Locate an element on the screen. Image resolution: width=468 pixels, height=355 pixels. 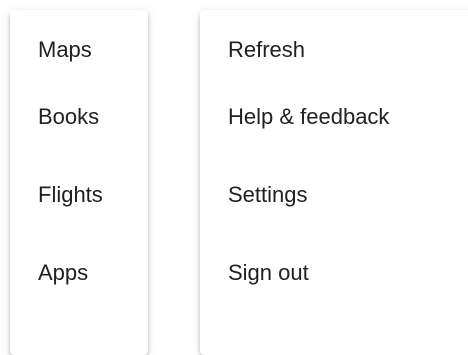
menu-item-help-feedback: Help & feedback is located at coordinates (334, 117).